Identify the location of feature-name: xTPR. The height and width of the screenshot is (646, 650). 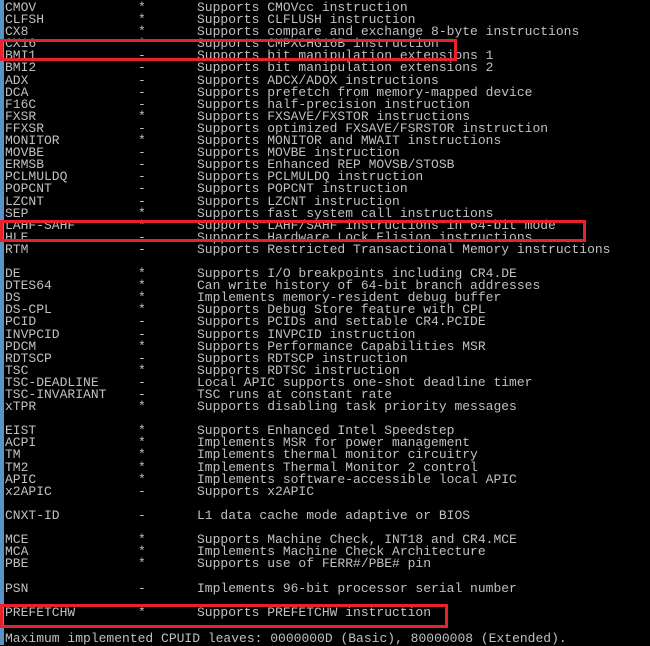
(21, 407).